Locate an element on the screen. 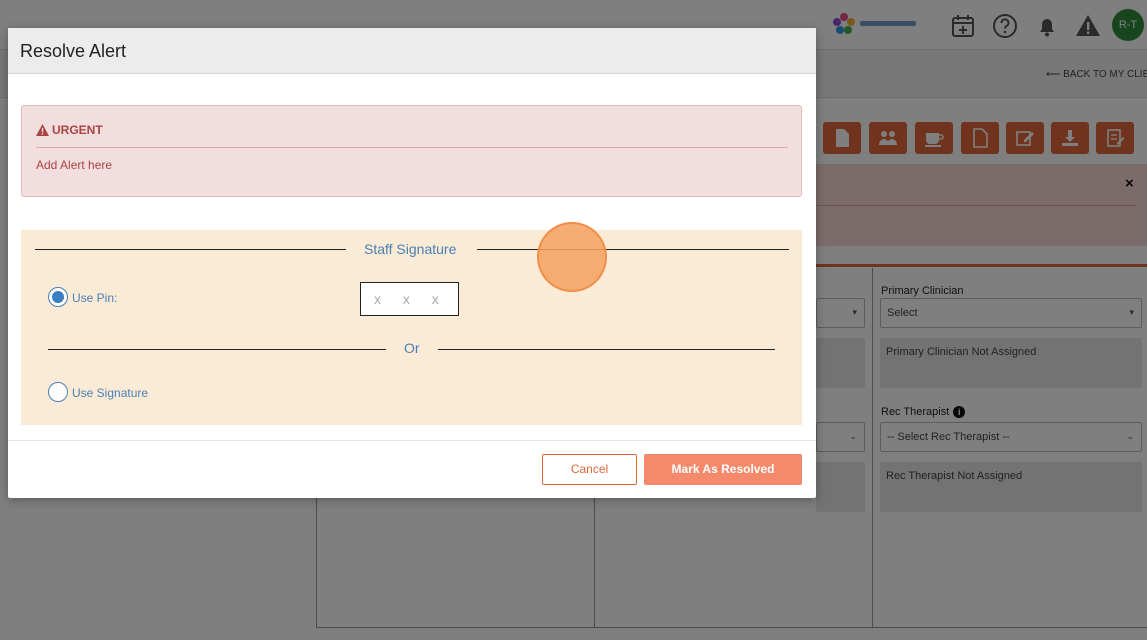  alert-text: Add Alert here is located at coordinates (74, 165).